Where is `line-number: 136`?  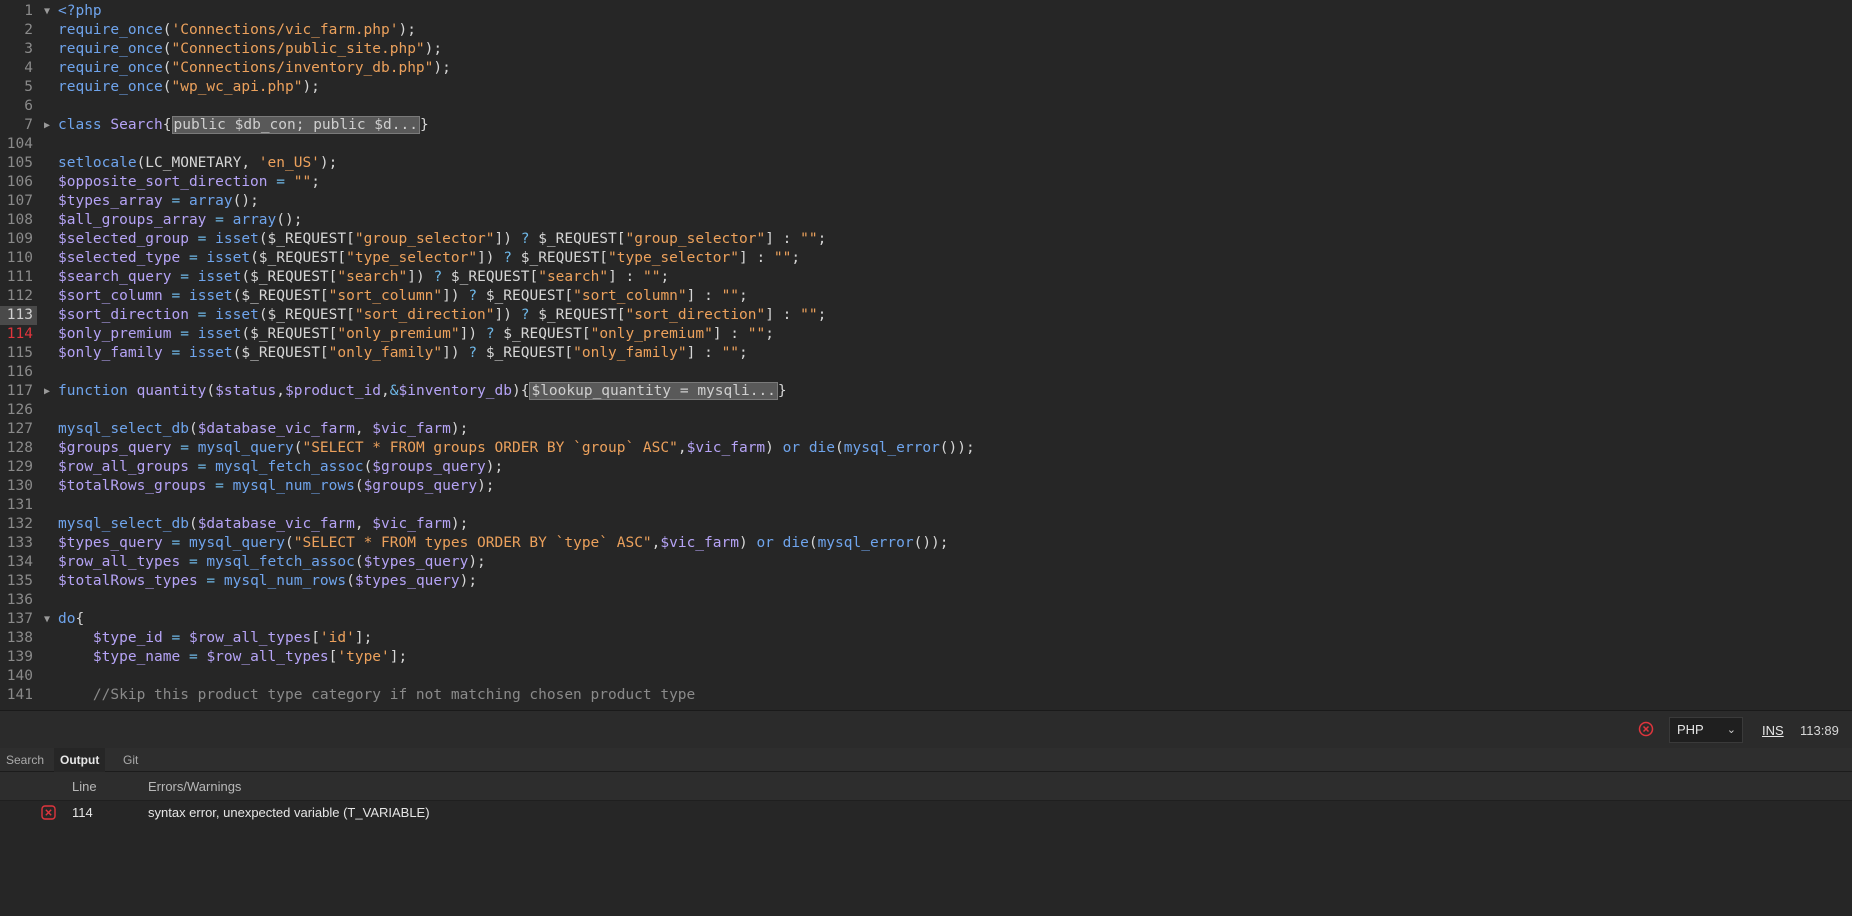
line-number: 136 is located at coordinates (18, 600).